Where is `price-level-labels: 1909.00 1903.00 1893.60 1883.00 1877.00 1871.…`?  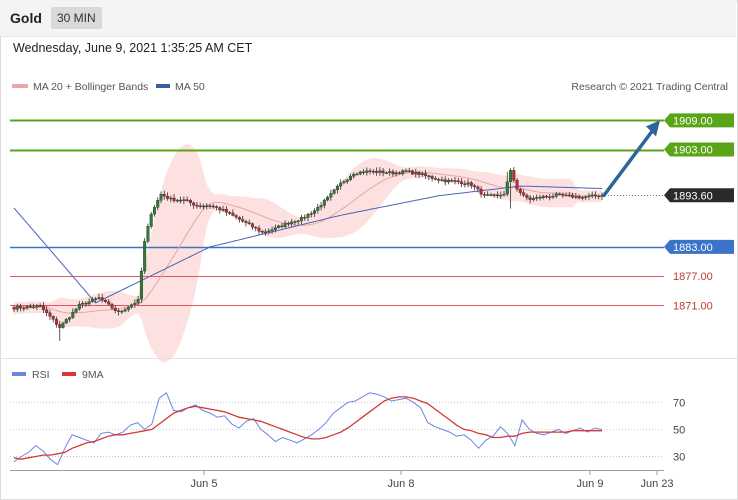 price-level-labels: 1909.00 1903.00 1893.60 1883.00 1877.00 1871.… is located at coordinates (699, 212).